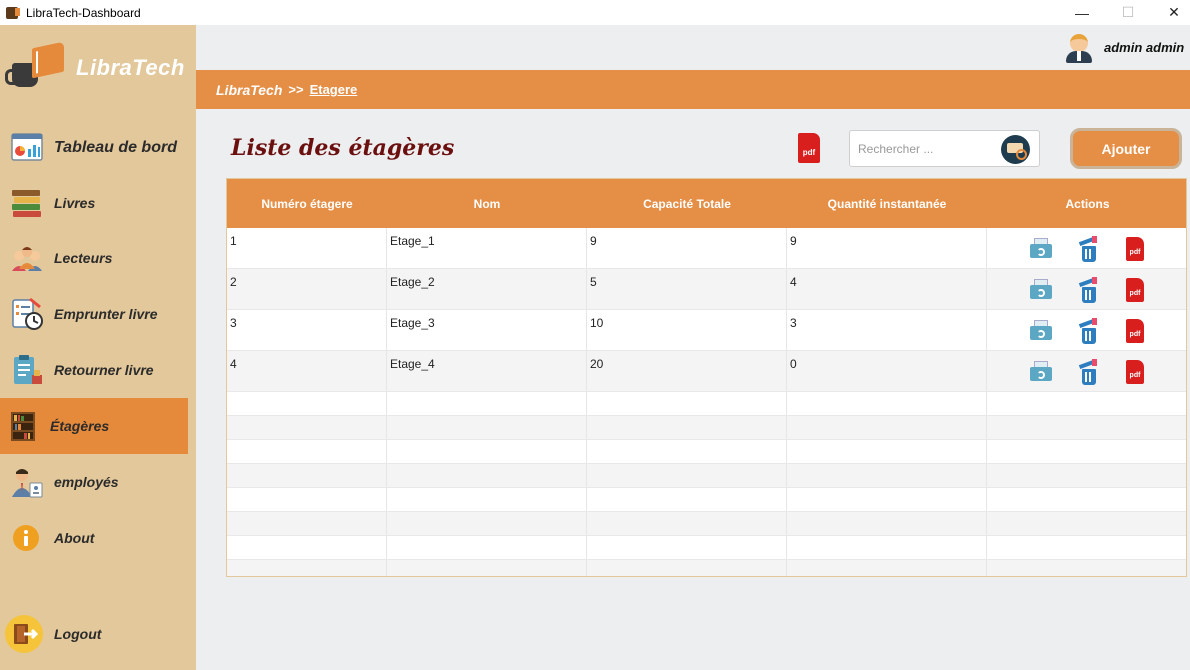 Image resolution: width=1190 pixels, height=670 pixels. Describe the element at coordinates (75, 203) in the screenshot. I see `sidebar-item-label: Livres` at that location.